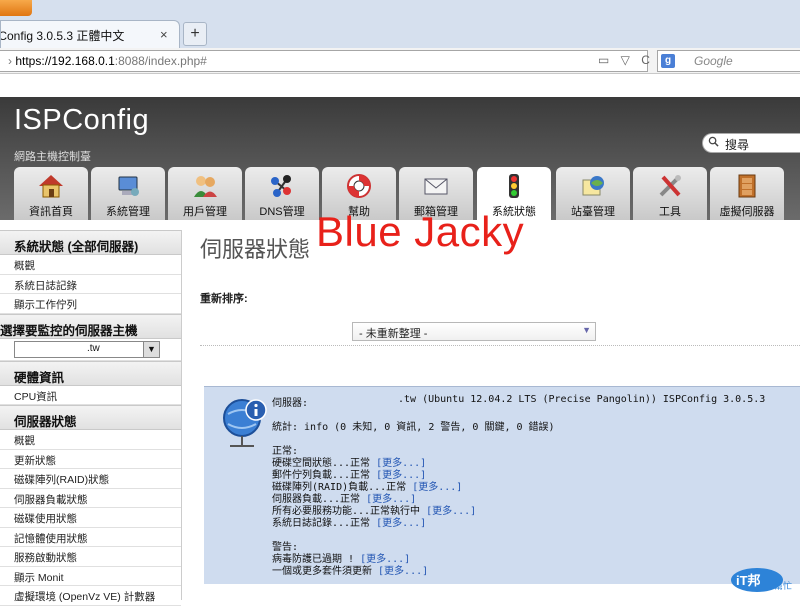 Image resolution: width=800 pixels, height=606 pixels. I want to click on svg-text: iT邦, so click(748, 580).